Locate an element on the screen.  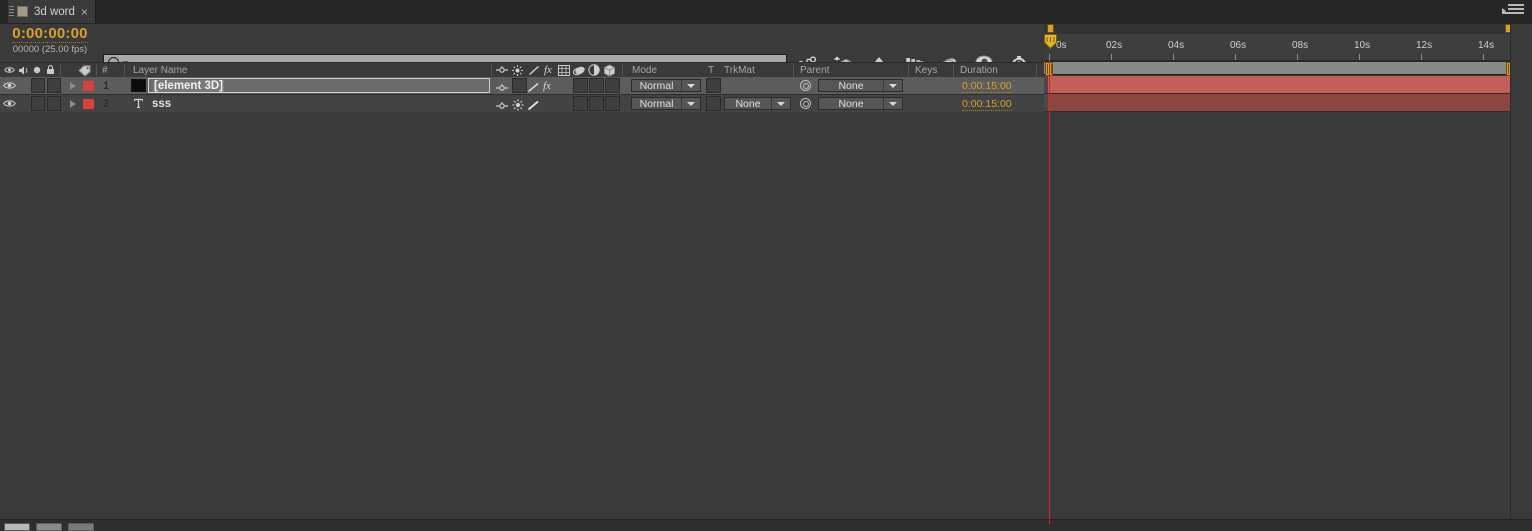
layer-2-duration-bar is located at coordinates (1288, 103).